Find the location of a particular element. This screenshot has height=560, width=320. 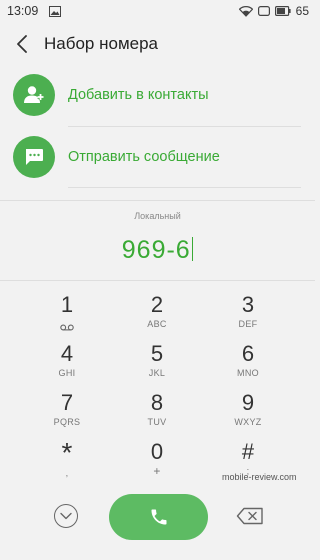

key-digit: # is located at coordinates (248, 451).